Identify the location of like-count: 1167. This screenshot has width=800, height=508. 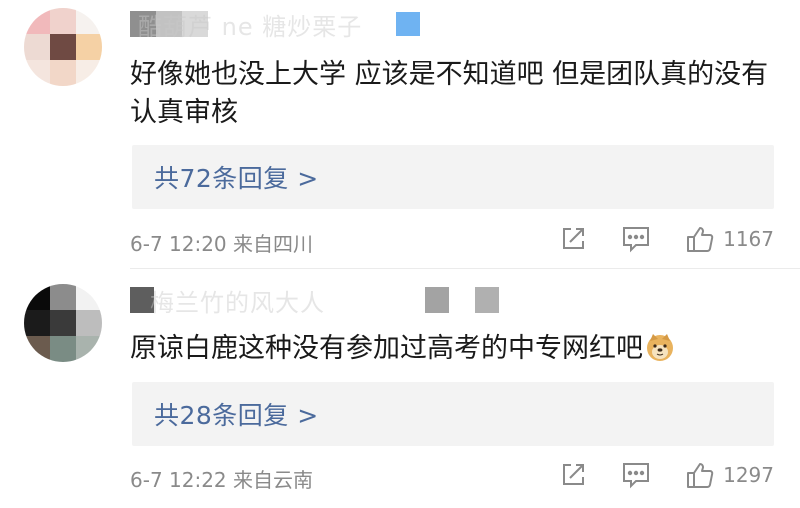
(748, 239).